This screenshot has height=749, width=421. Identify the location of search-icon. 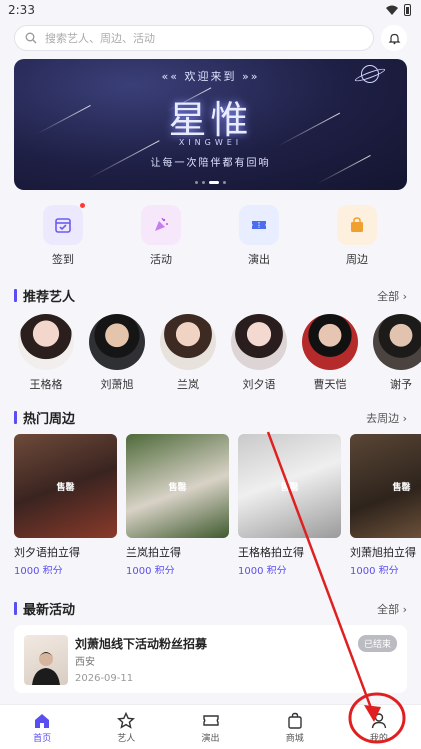
(31, 38).